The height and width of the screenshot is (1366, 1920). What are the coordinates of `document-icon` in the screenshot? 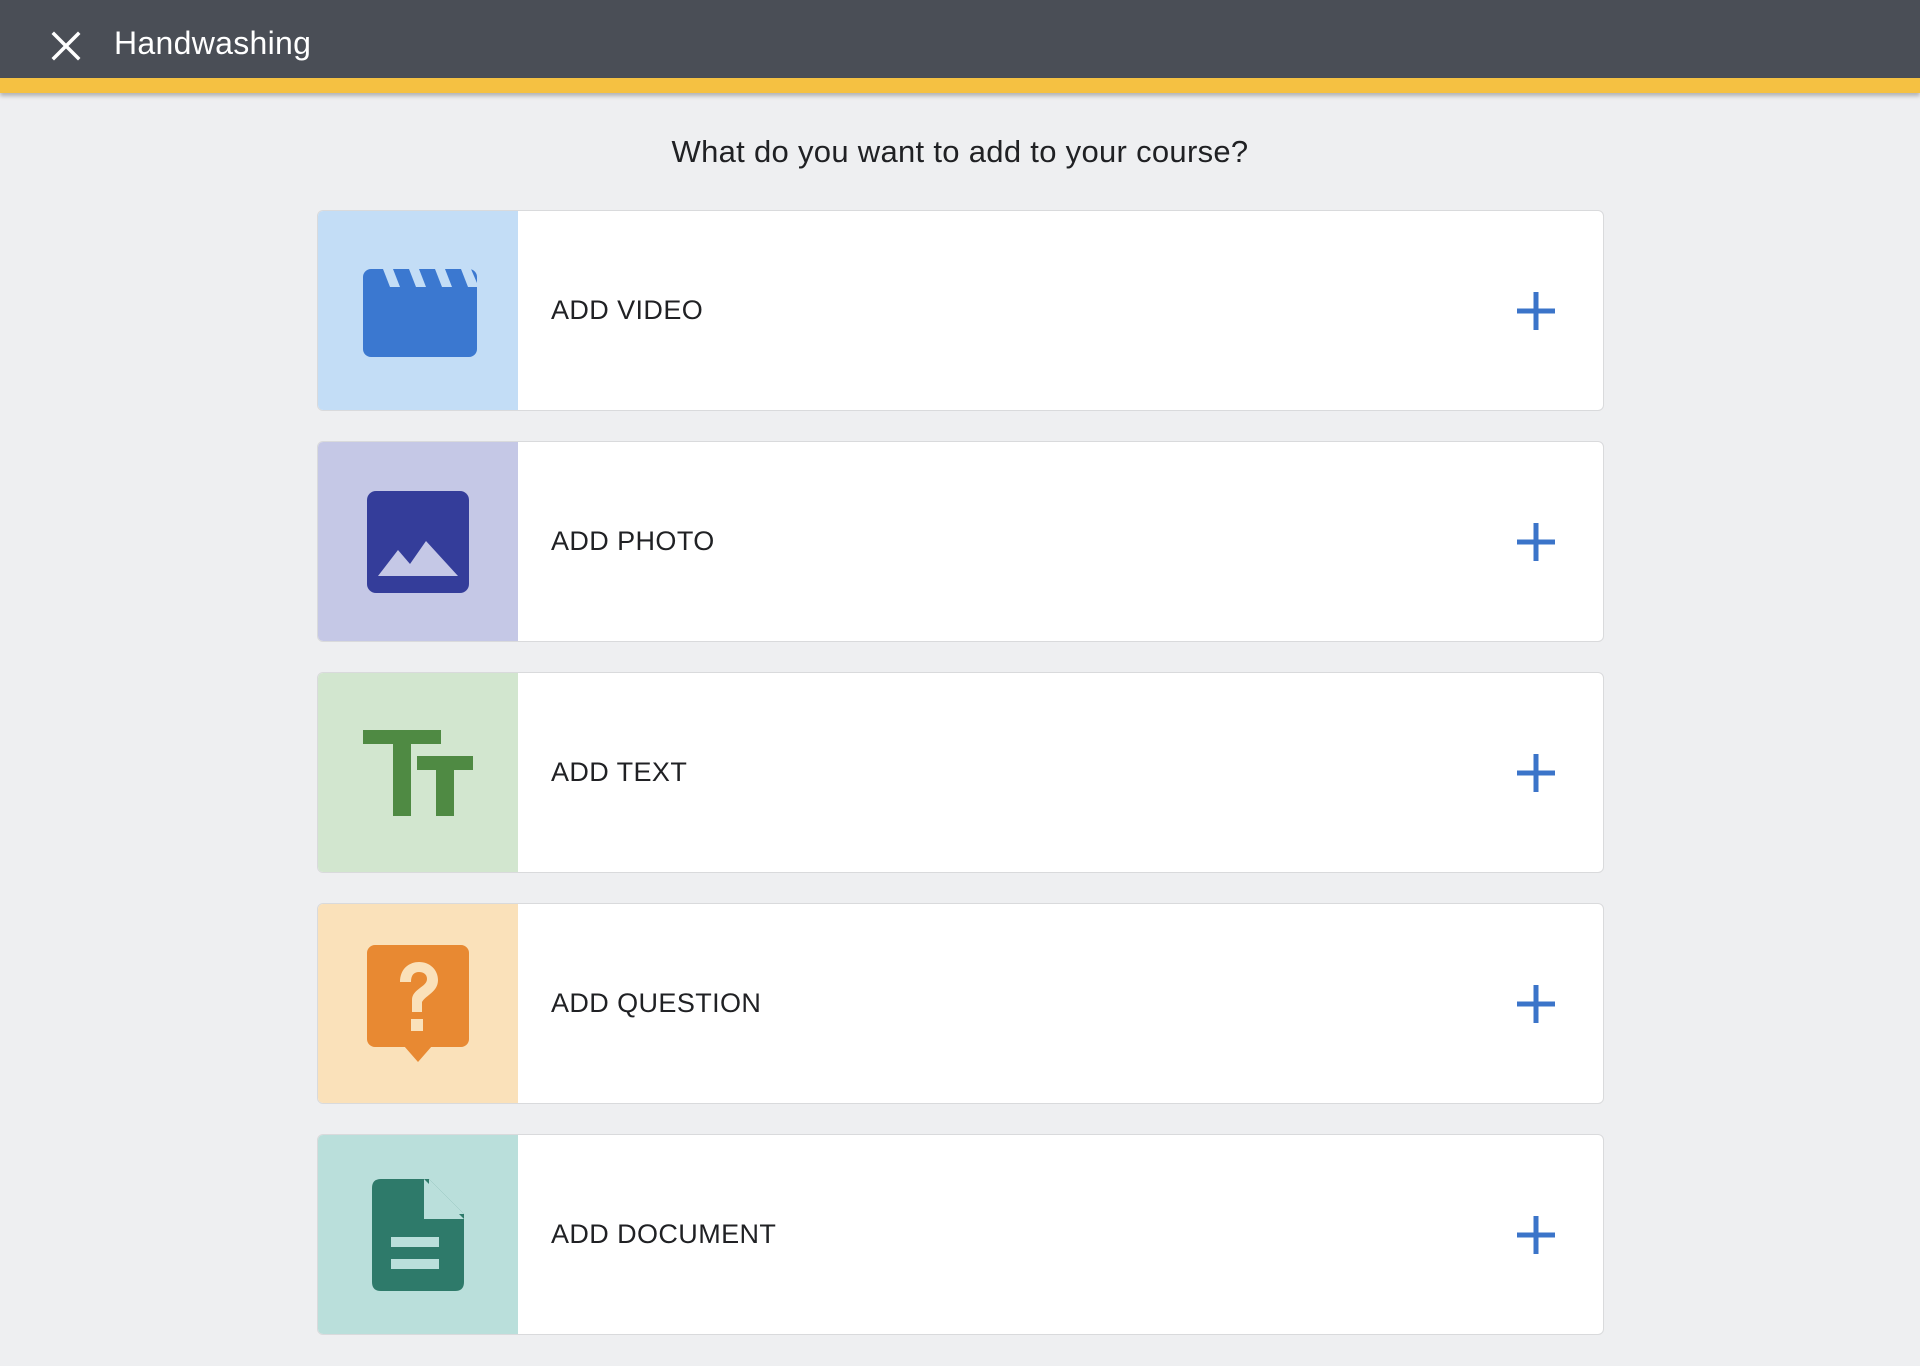 It's located at (418, 1234).